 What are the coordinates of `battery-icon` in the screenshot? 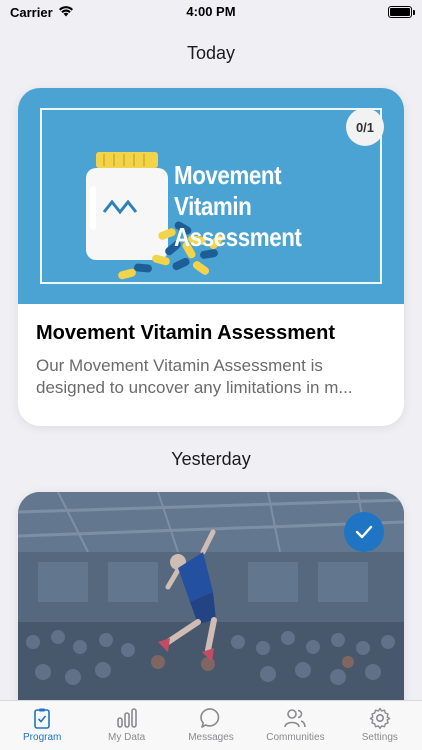 It's located at (401, 12).